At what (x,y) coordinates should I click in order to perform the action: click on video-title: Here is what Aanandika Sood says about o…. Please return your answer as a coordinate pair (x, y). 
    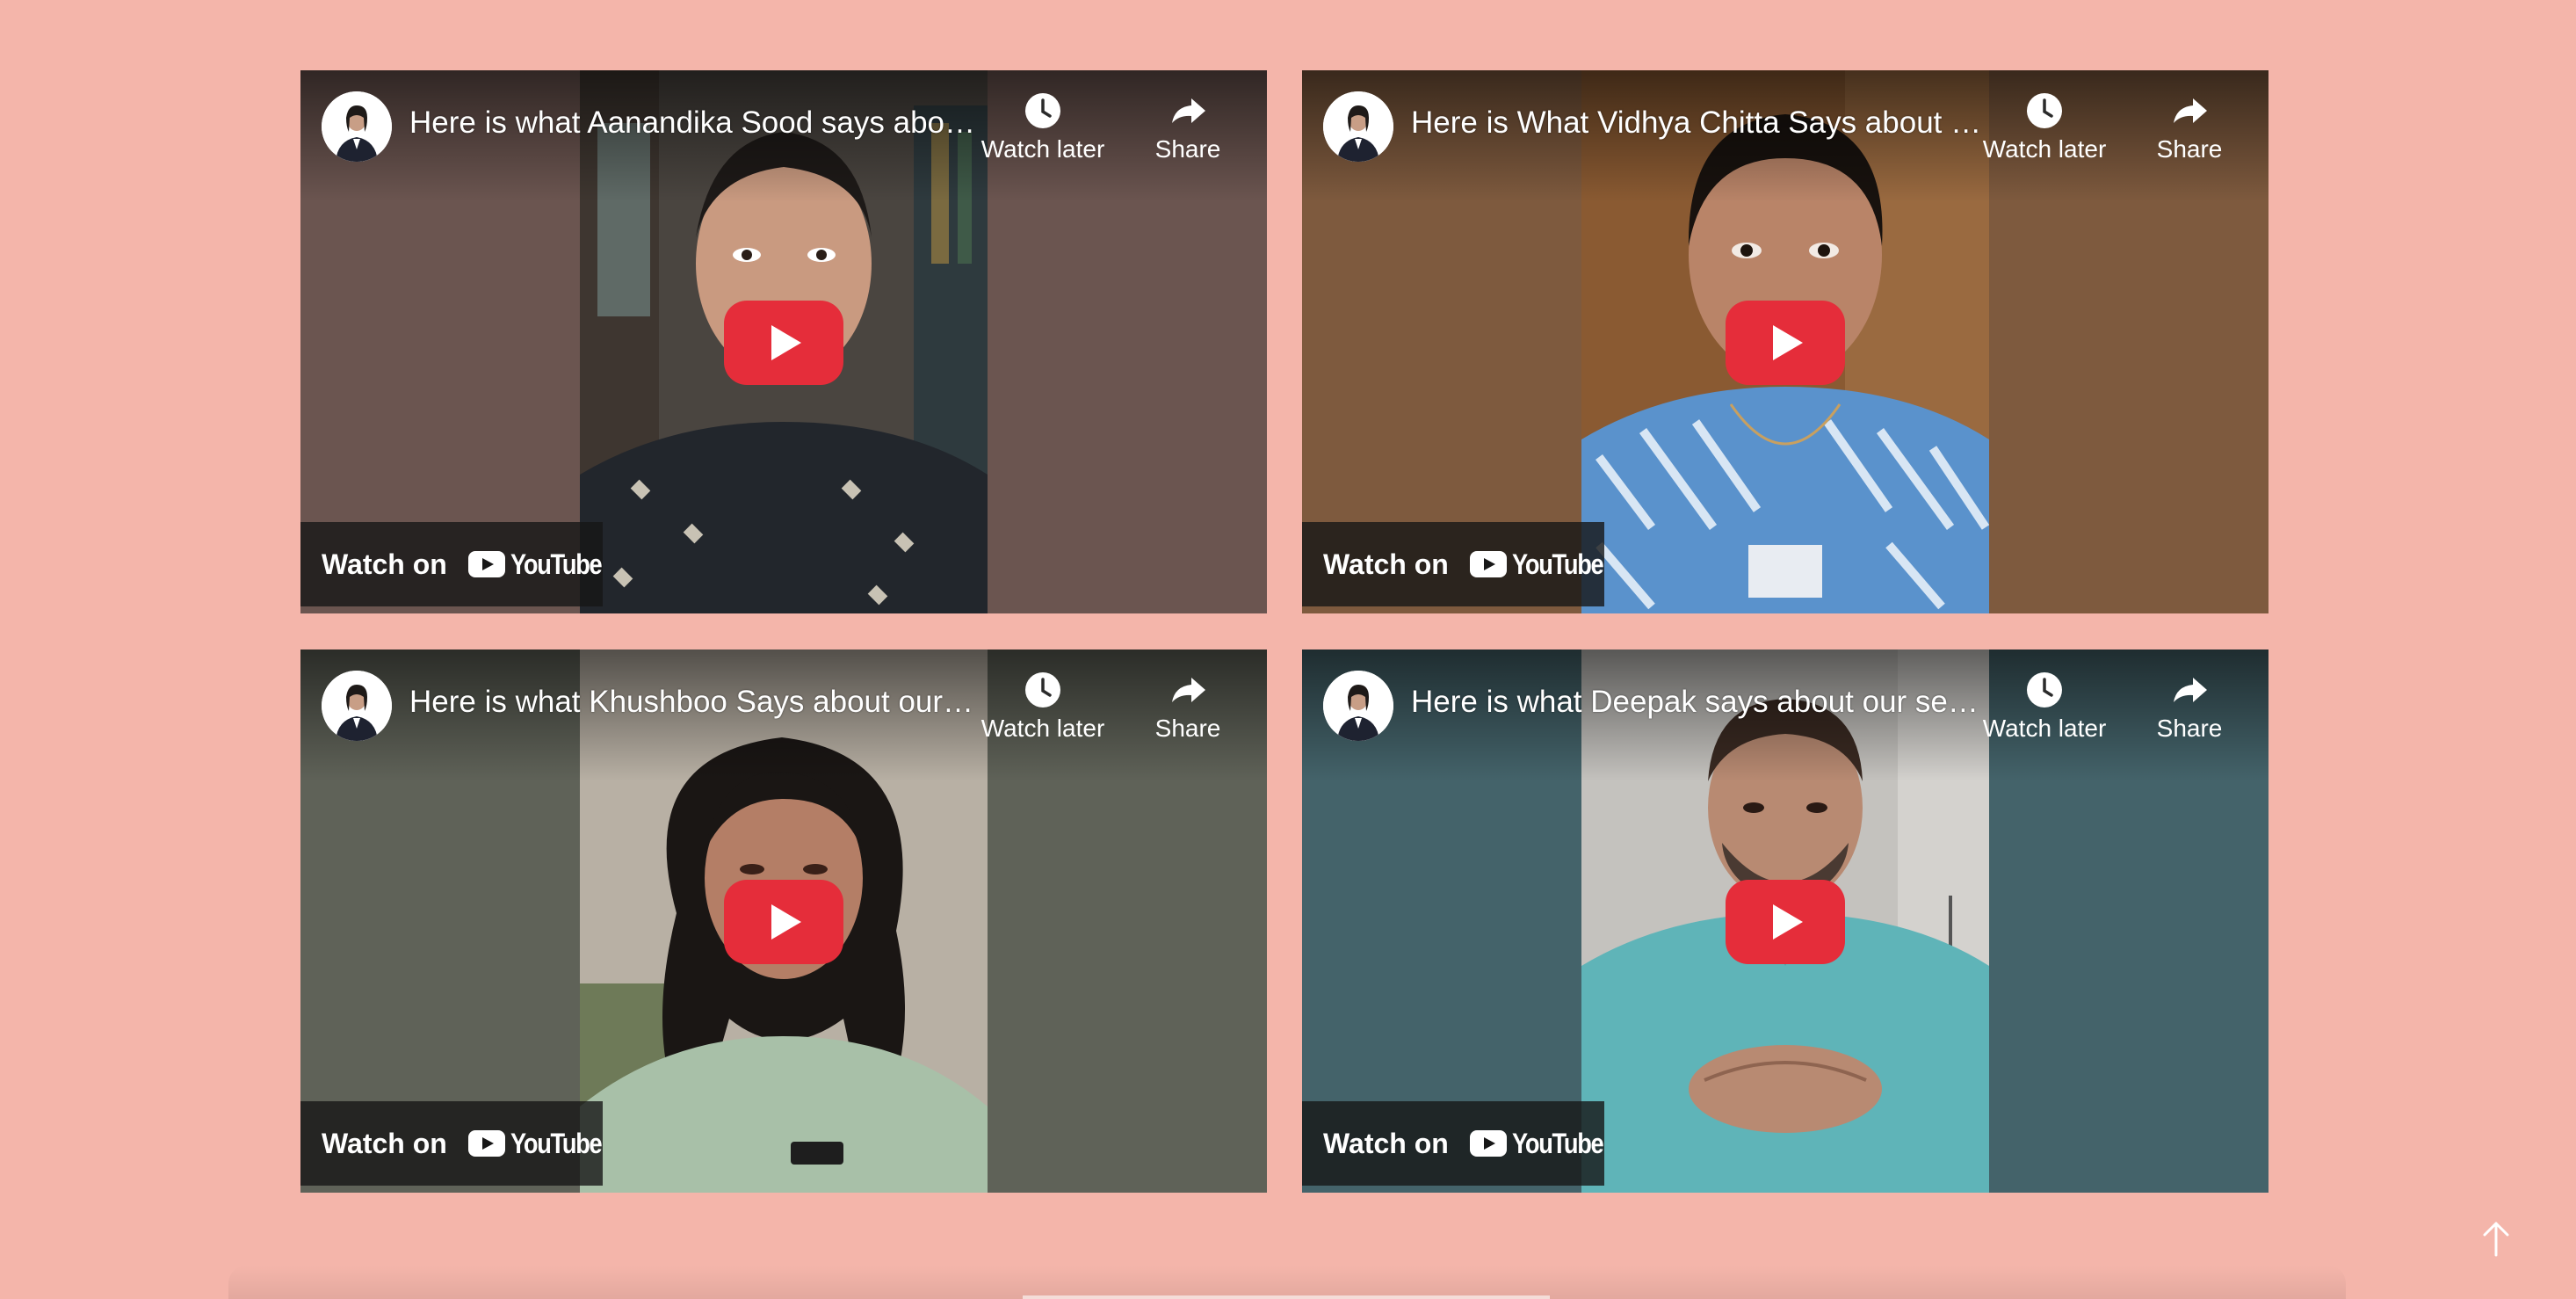
    Looking at the image, I should click on (694, 123).